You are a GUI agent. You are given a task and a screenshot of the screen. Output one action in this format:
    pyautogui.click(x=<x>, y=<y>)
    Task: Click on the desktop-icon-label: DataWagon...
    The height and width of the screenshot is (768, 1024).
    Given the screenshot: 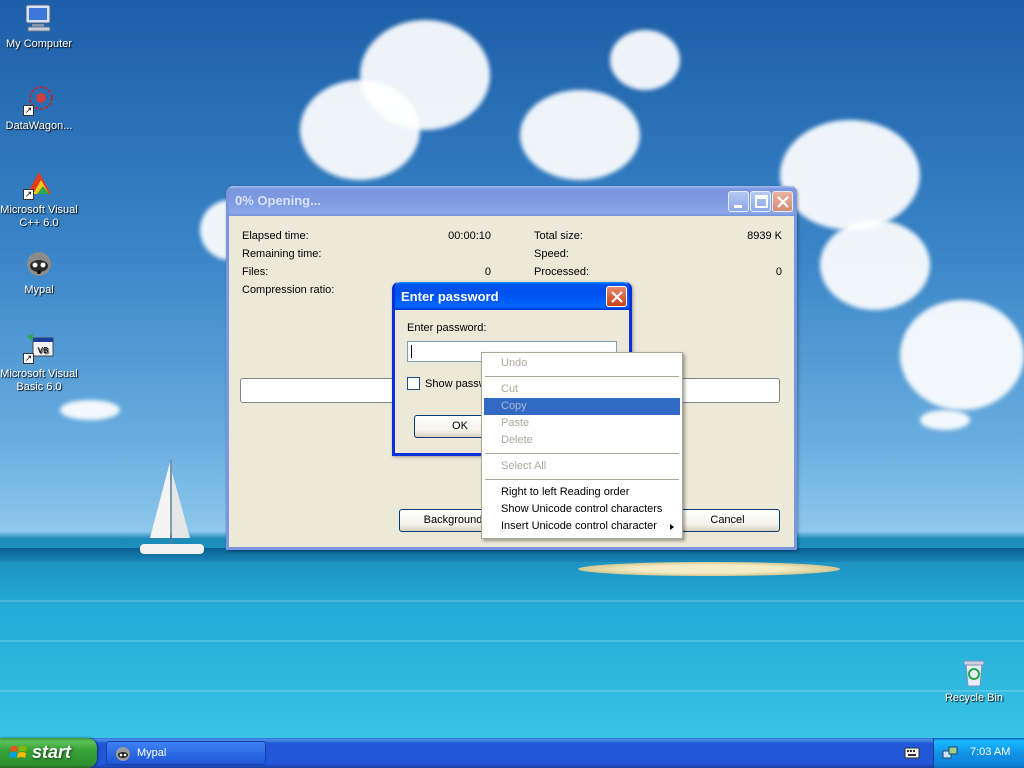 What is the action you would take?
    pyautogui.click(x=39, y=126)
    